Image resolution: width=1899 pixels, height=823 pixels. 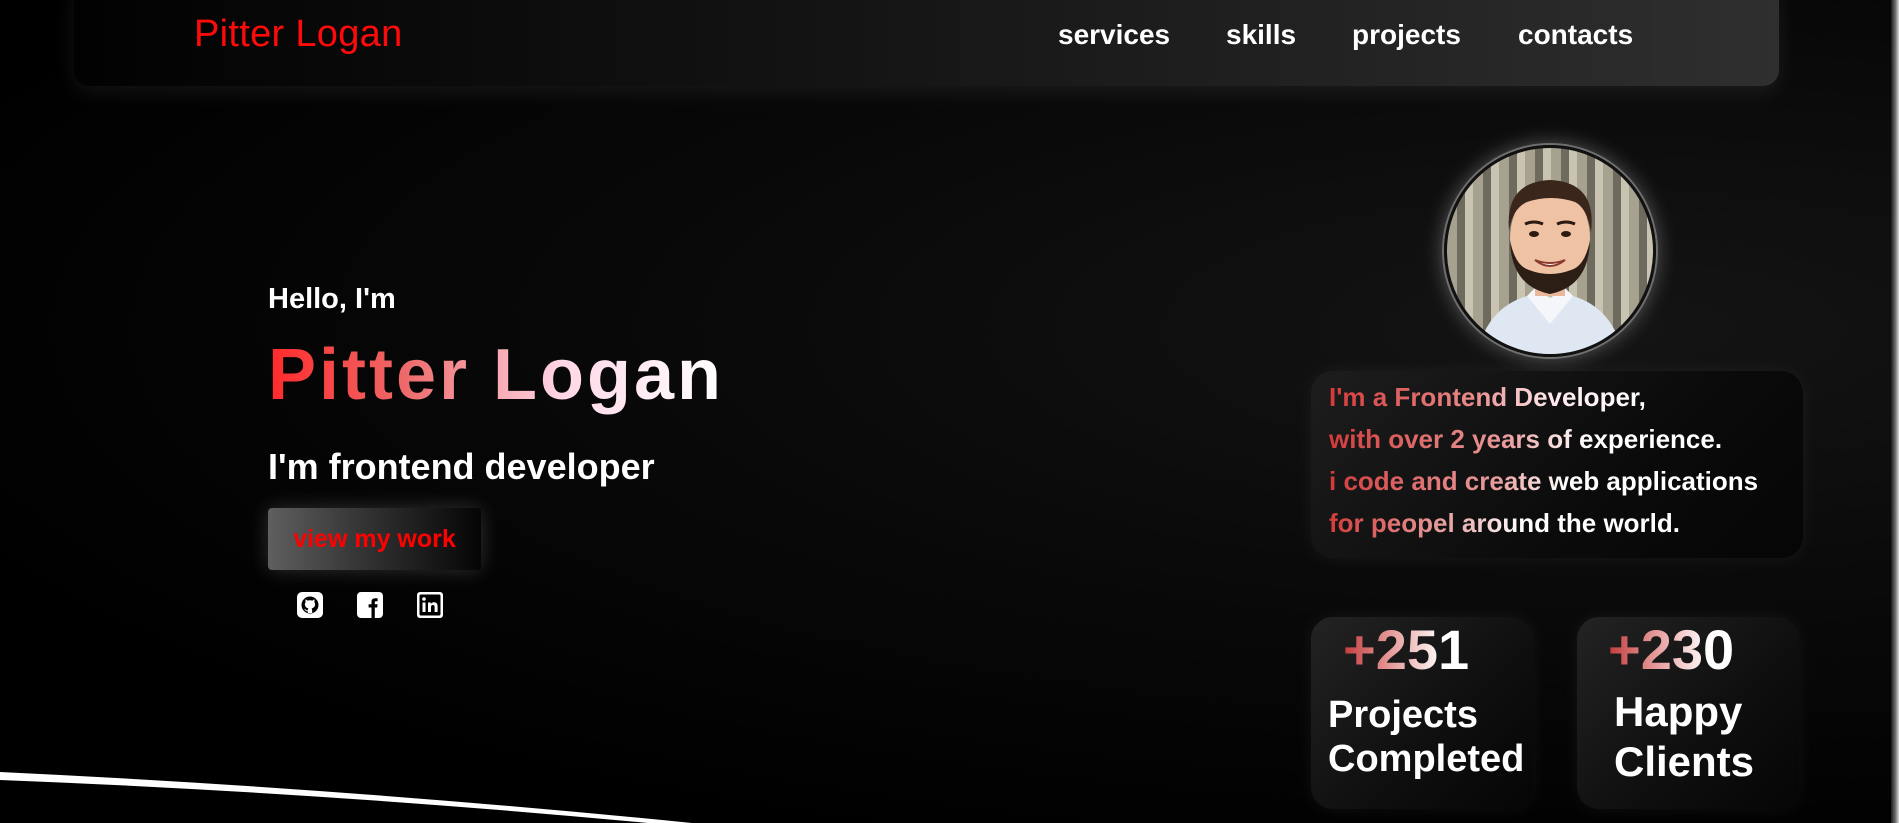 I want to click on facebook-icon, so click(x=370, y=605).